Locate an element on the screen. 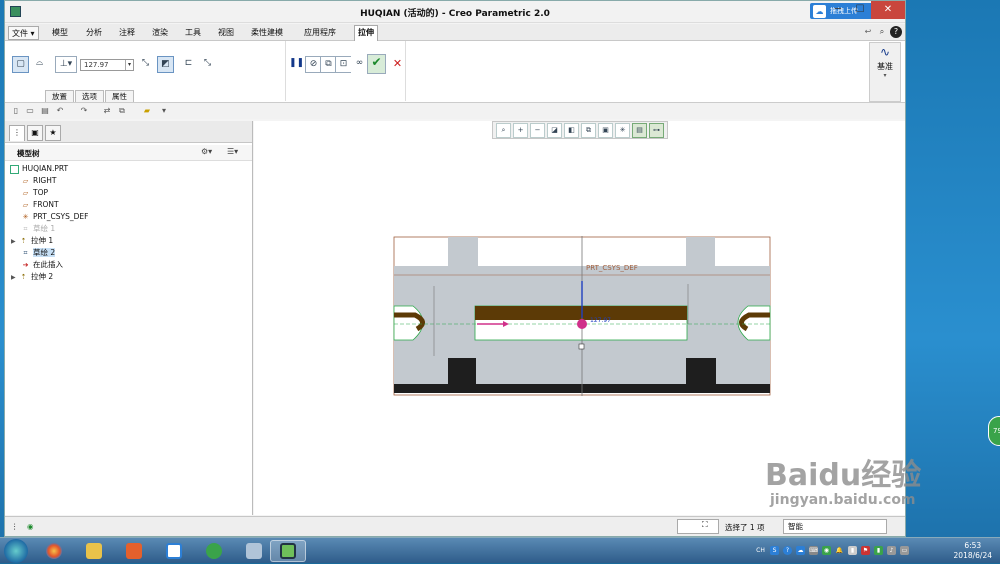 This screenshot has width=1000, height=564. remove-material-icon: ◩ is located at coordinates (165, 64).